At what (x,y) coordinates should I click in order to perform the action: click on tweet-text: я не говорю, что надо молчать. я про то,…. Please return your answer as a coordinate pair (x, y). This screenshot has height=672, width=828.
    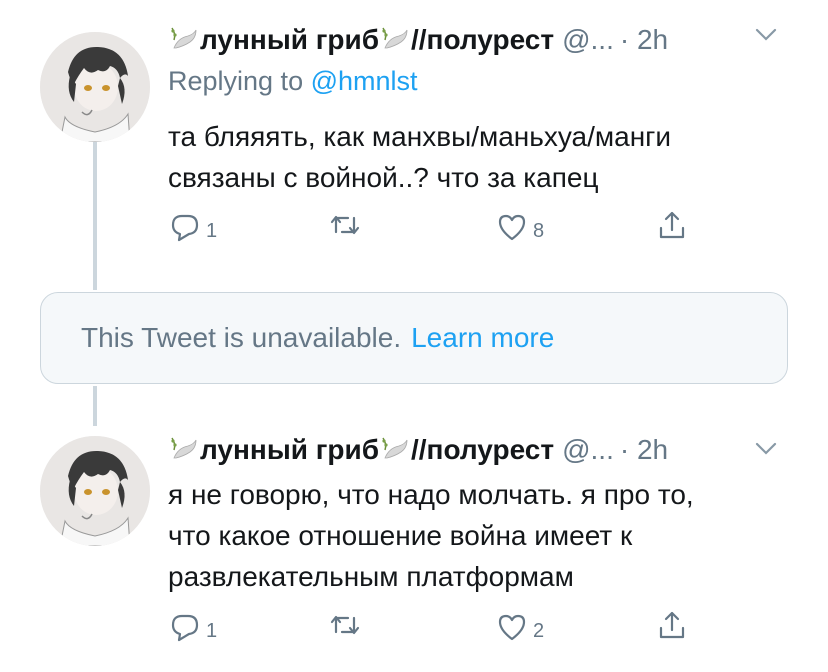
    Looking at the image, I should click on (431, 535).